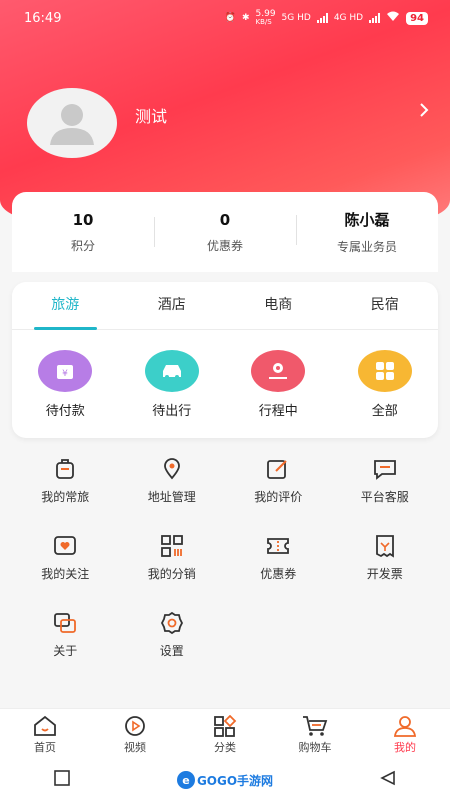 The height and width of the screenshot is (800, 450). Describe the element at coordinates (83, 232) in the screenshot. I see `stat-points: 10 积分` at that location.